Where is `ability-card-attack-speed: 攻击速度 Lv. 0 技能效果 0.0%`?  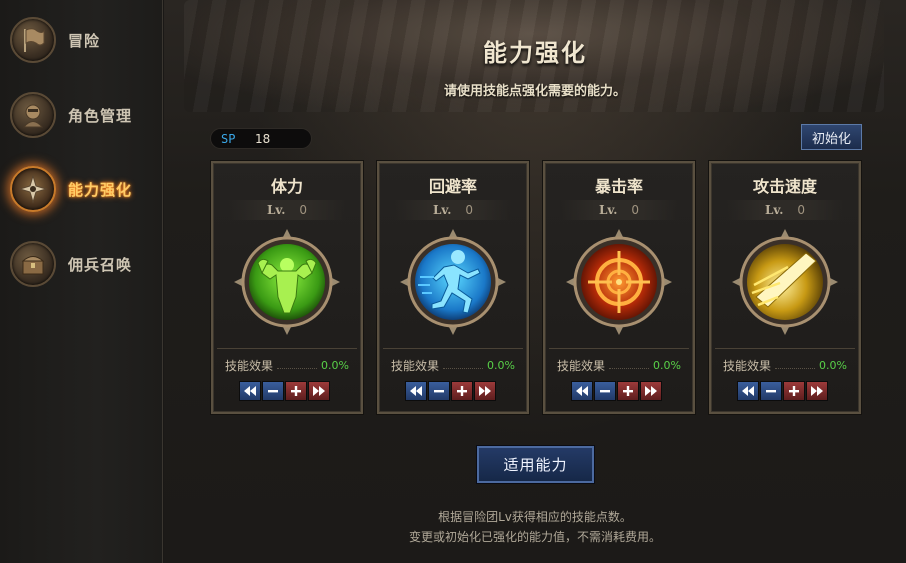 ability-card-attack-speed: 攻击速度 Lv. 0 技能效果 0.0% is located at coordinates (785, 287).